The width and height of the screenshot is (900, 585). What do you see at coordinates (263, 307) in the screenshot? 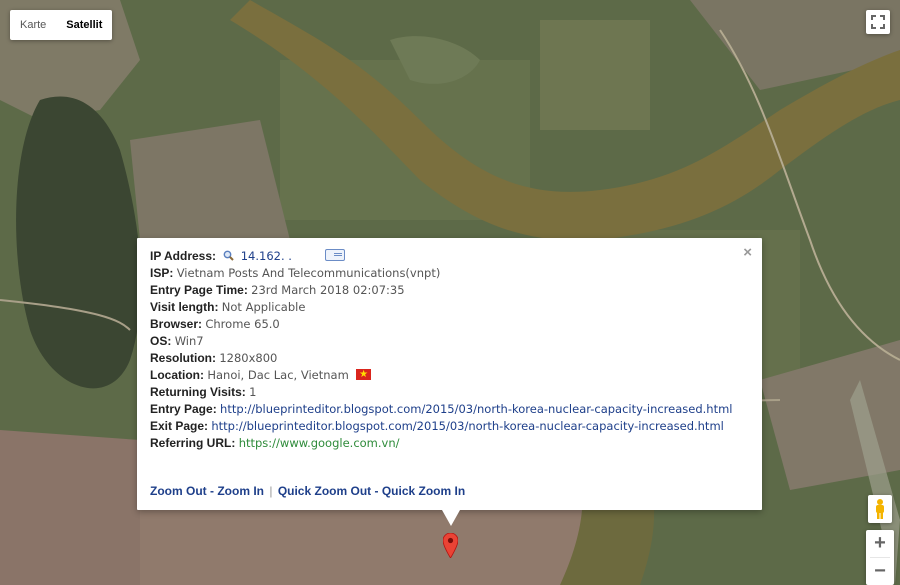
I see `visit-length-value: Not Applicable` at bounding box center [263, 307].